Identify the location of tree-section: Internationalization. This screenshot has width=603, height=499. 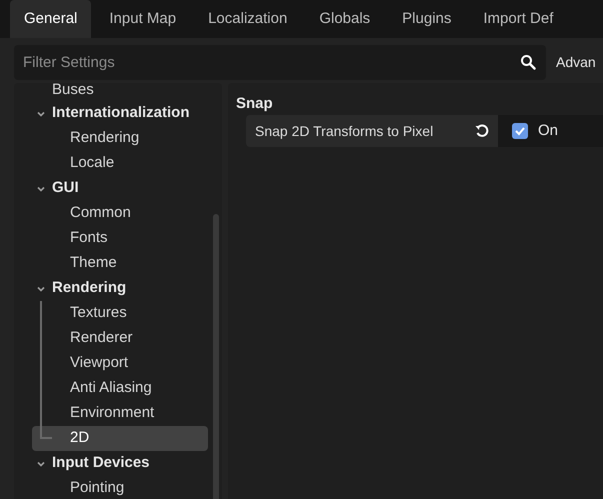
(121, 113).